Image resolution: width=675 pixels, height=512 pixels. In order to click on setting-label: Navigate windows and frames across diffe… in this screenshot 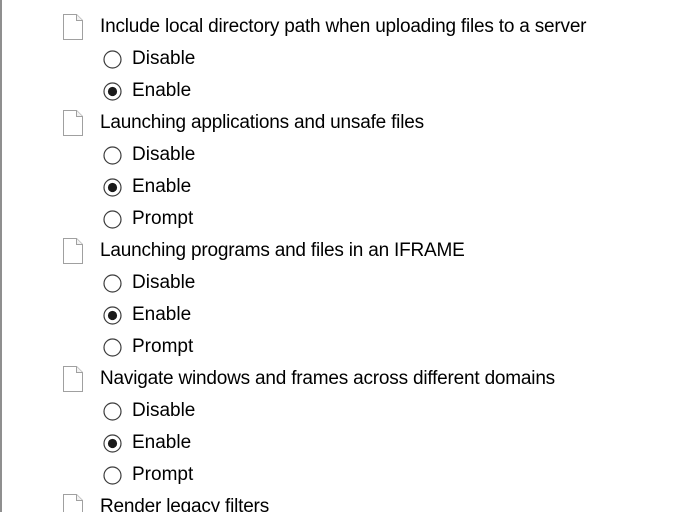, I will do `click(327, 378)`.